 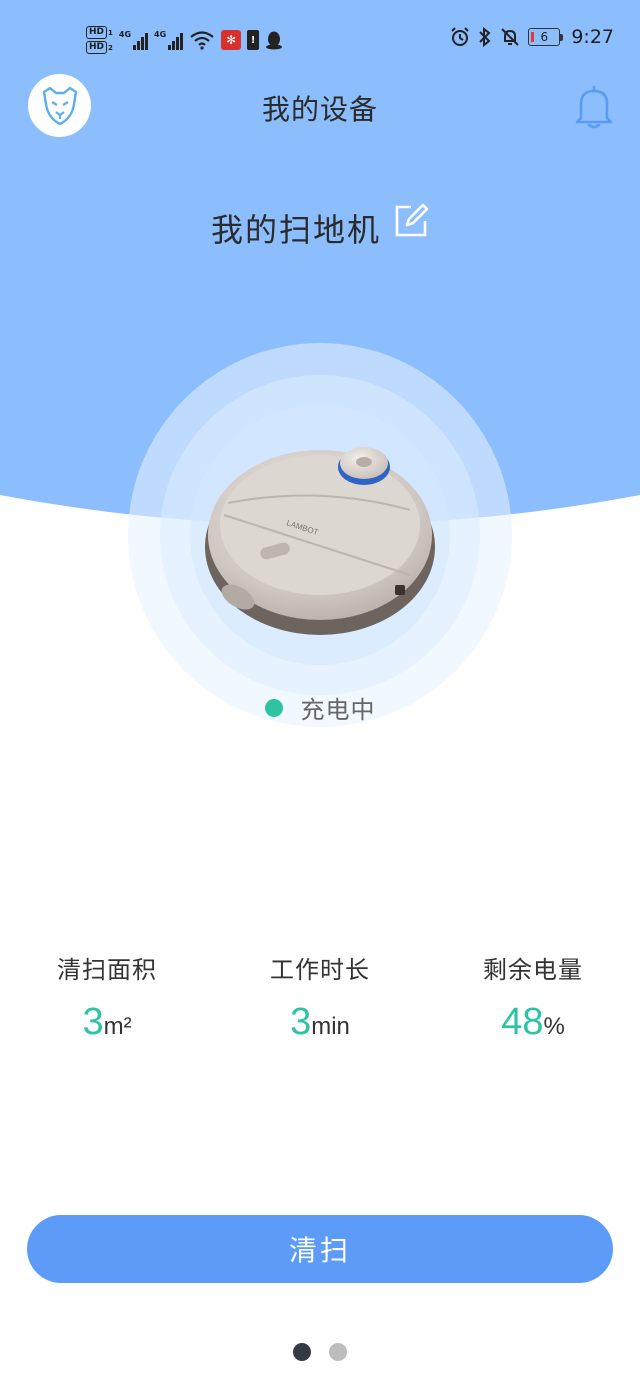 I want to click on stat-unit: %, so click(x=554, y=1026).